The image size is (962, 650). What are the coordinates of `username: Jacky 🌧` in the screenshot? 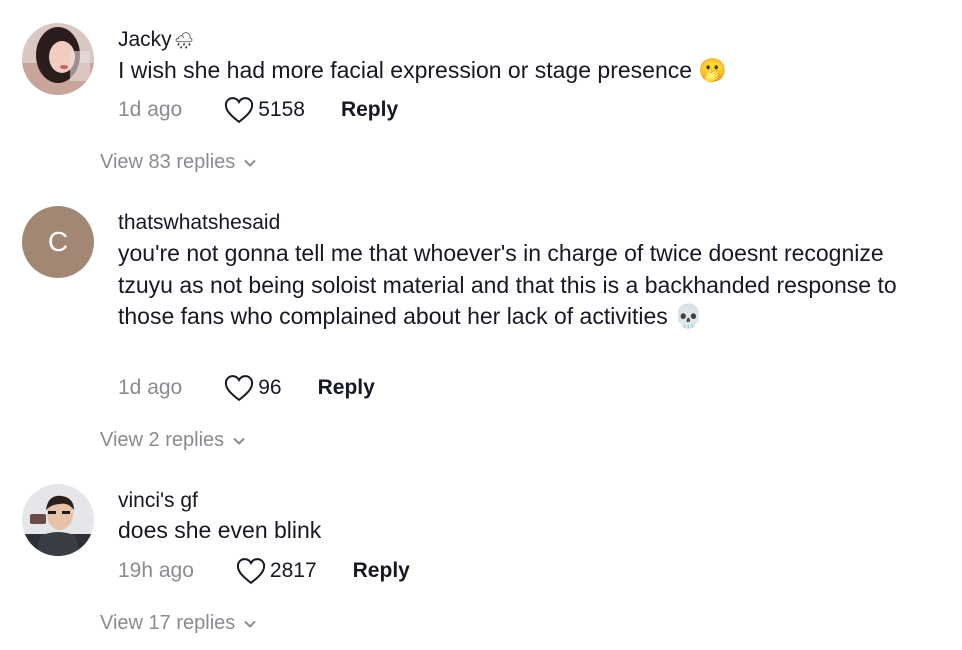 It's located at (156, 40).